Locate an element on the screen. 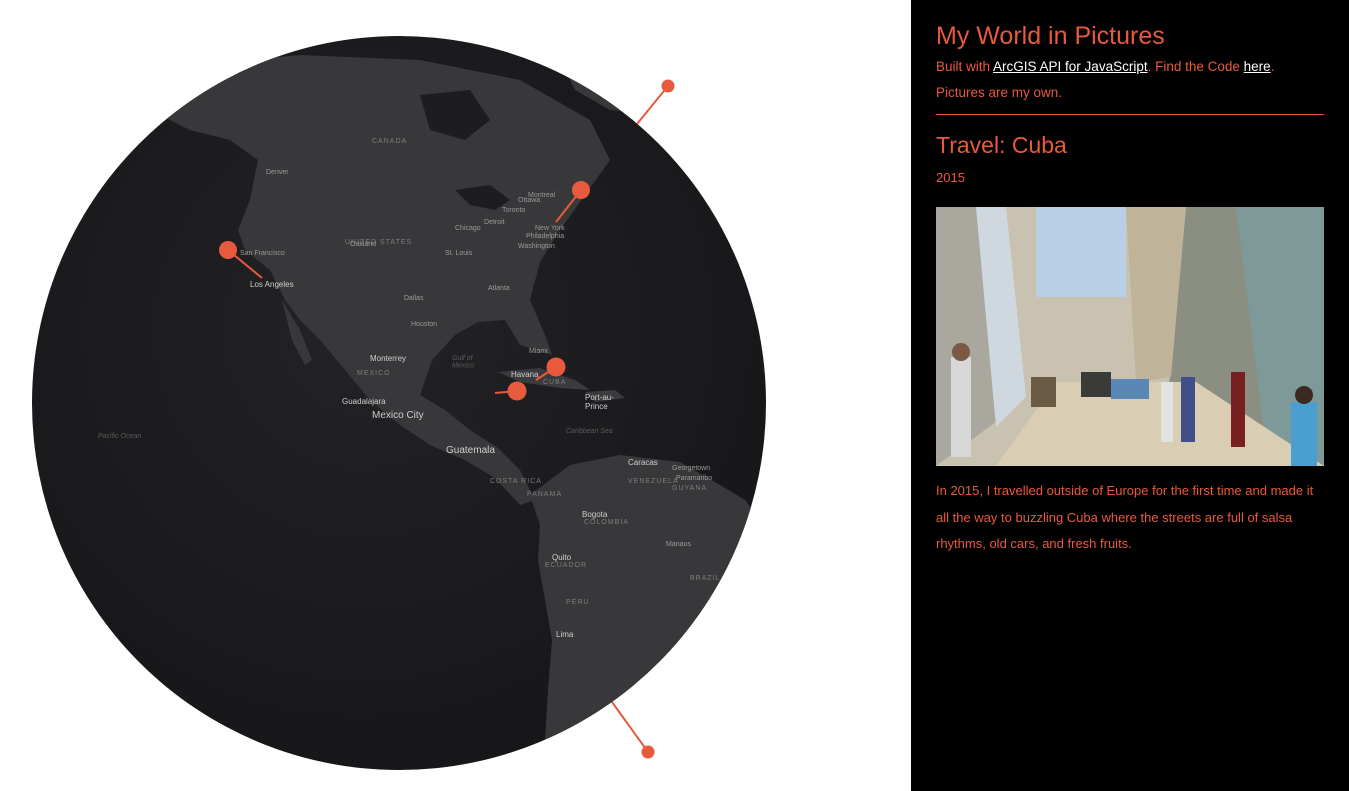 Image resolution: width=1349 pixels, height=791 pixels. region-label-venezuela: VENEZUELA is located at coordinates (653, 481).